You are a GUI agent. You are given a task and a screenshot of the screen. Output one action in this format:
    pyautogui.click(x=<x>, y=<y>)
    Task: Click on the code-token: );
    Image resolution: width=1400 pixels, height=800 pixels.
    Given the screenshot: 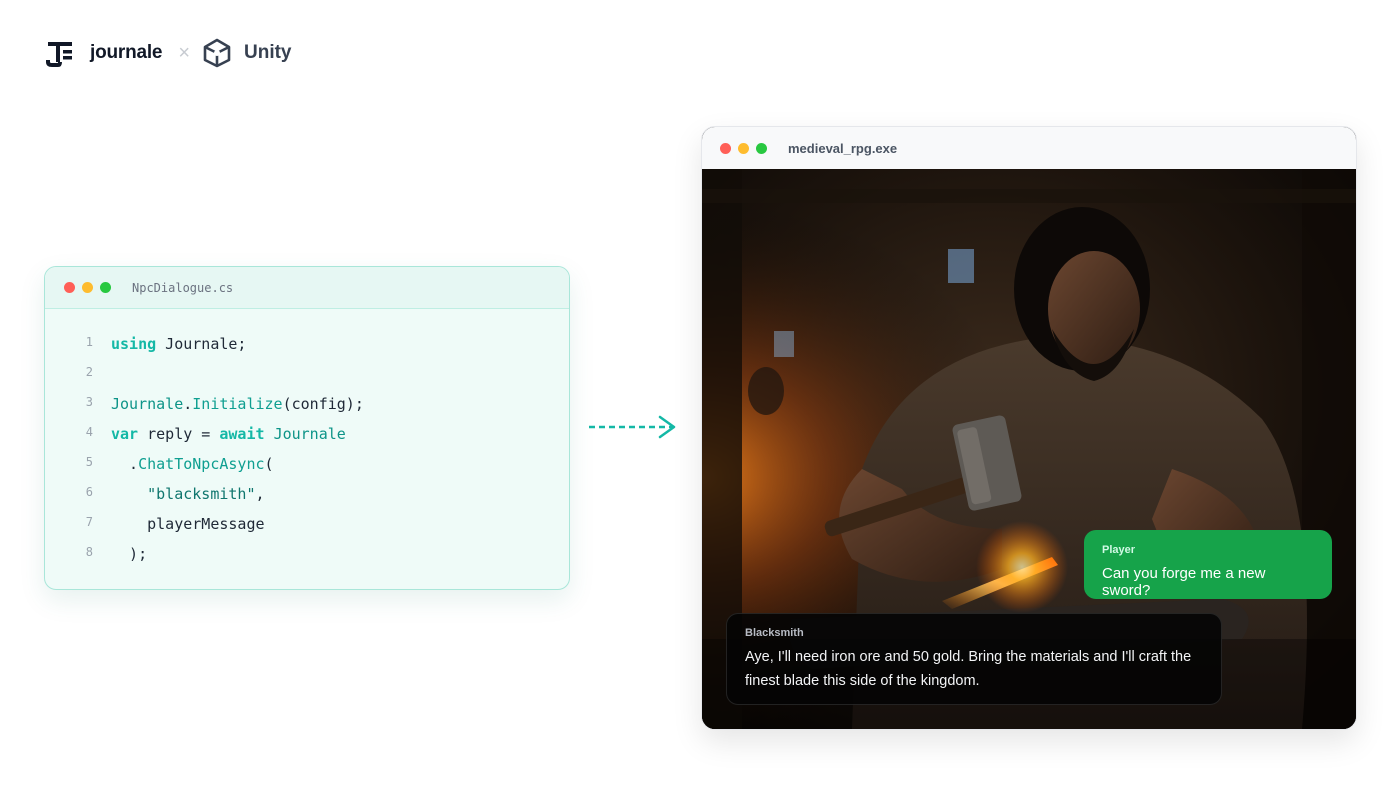 What is the action you would take?
    pyautogui.click(x=129, y=554)
    